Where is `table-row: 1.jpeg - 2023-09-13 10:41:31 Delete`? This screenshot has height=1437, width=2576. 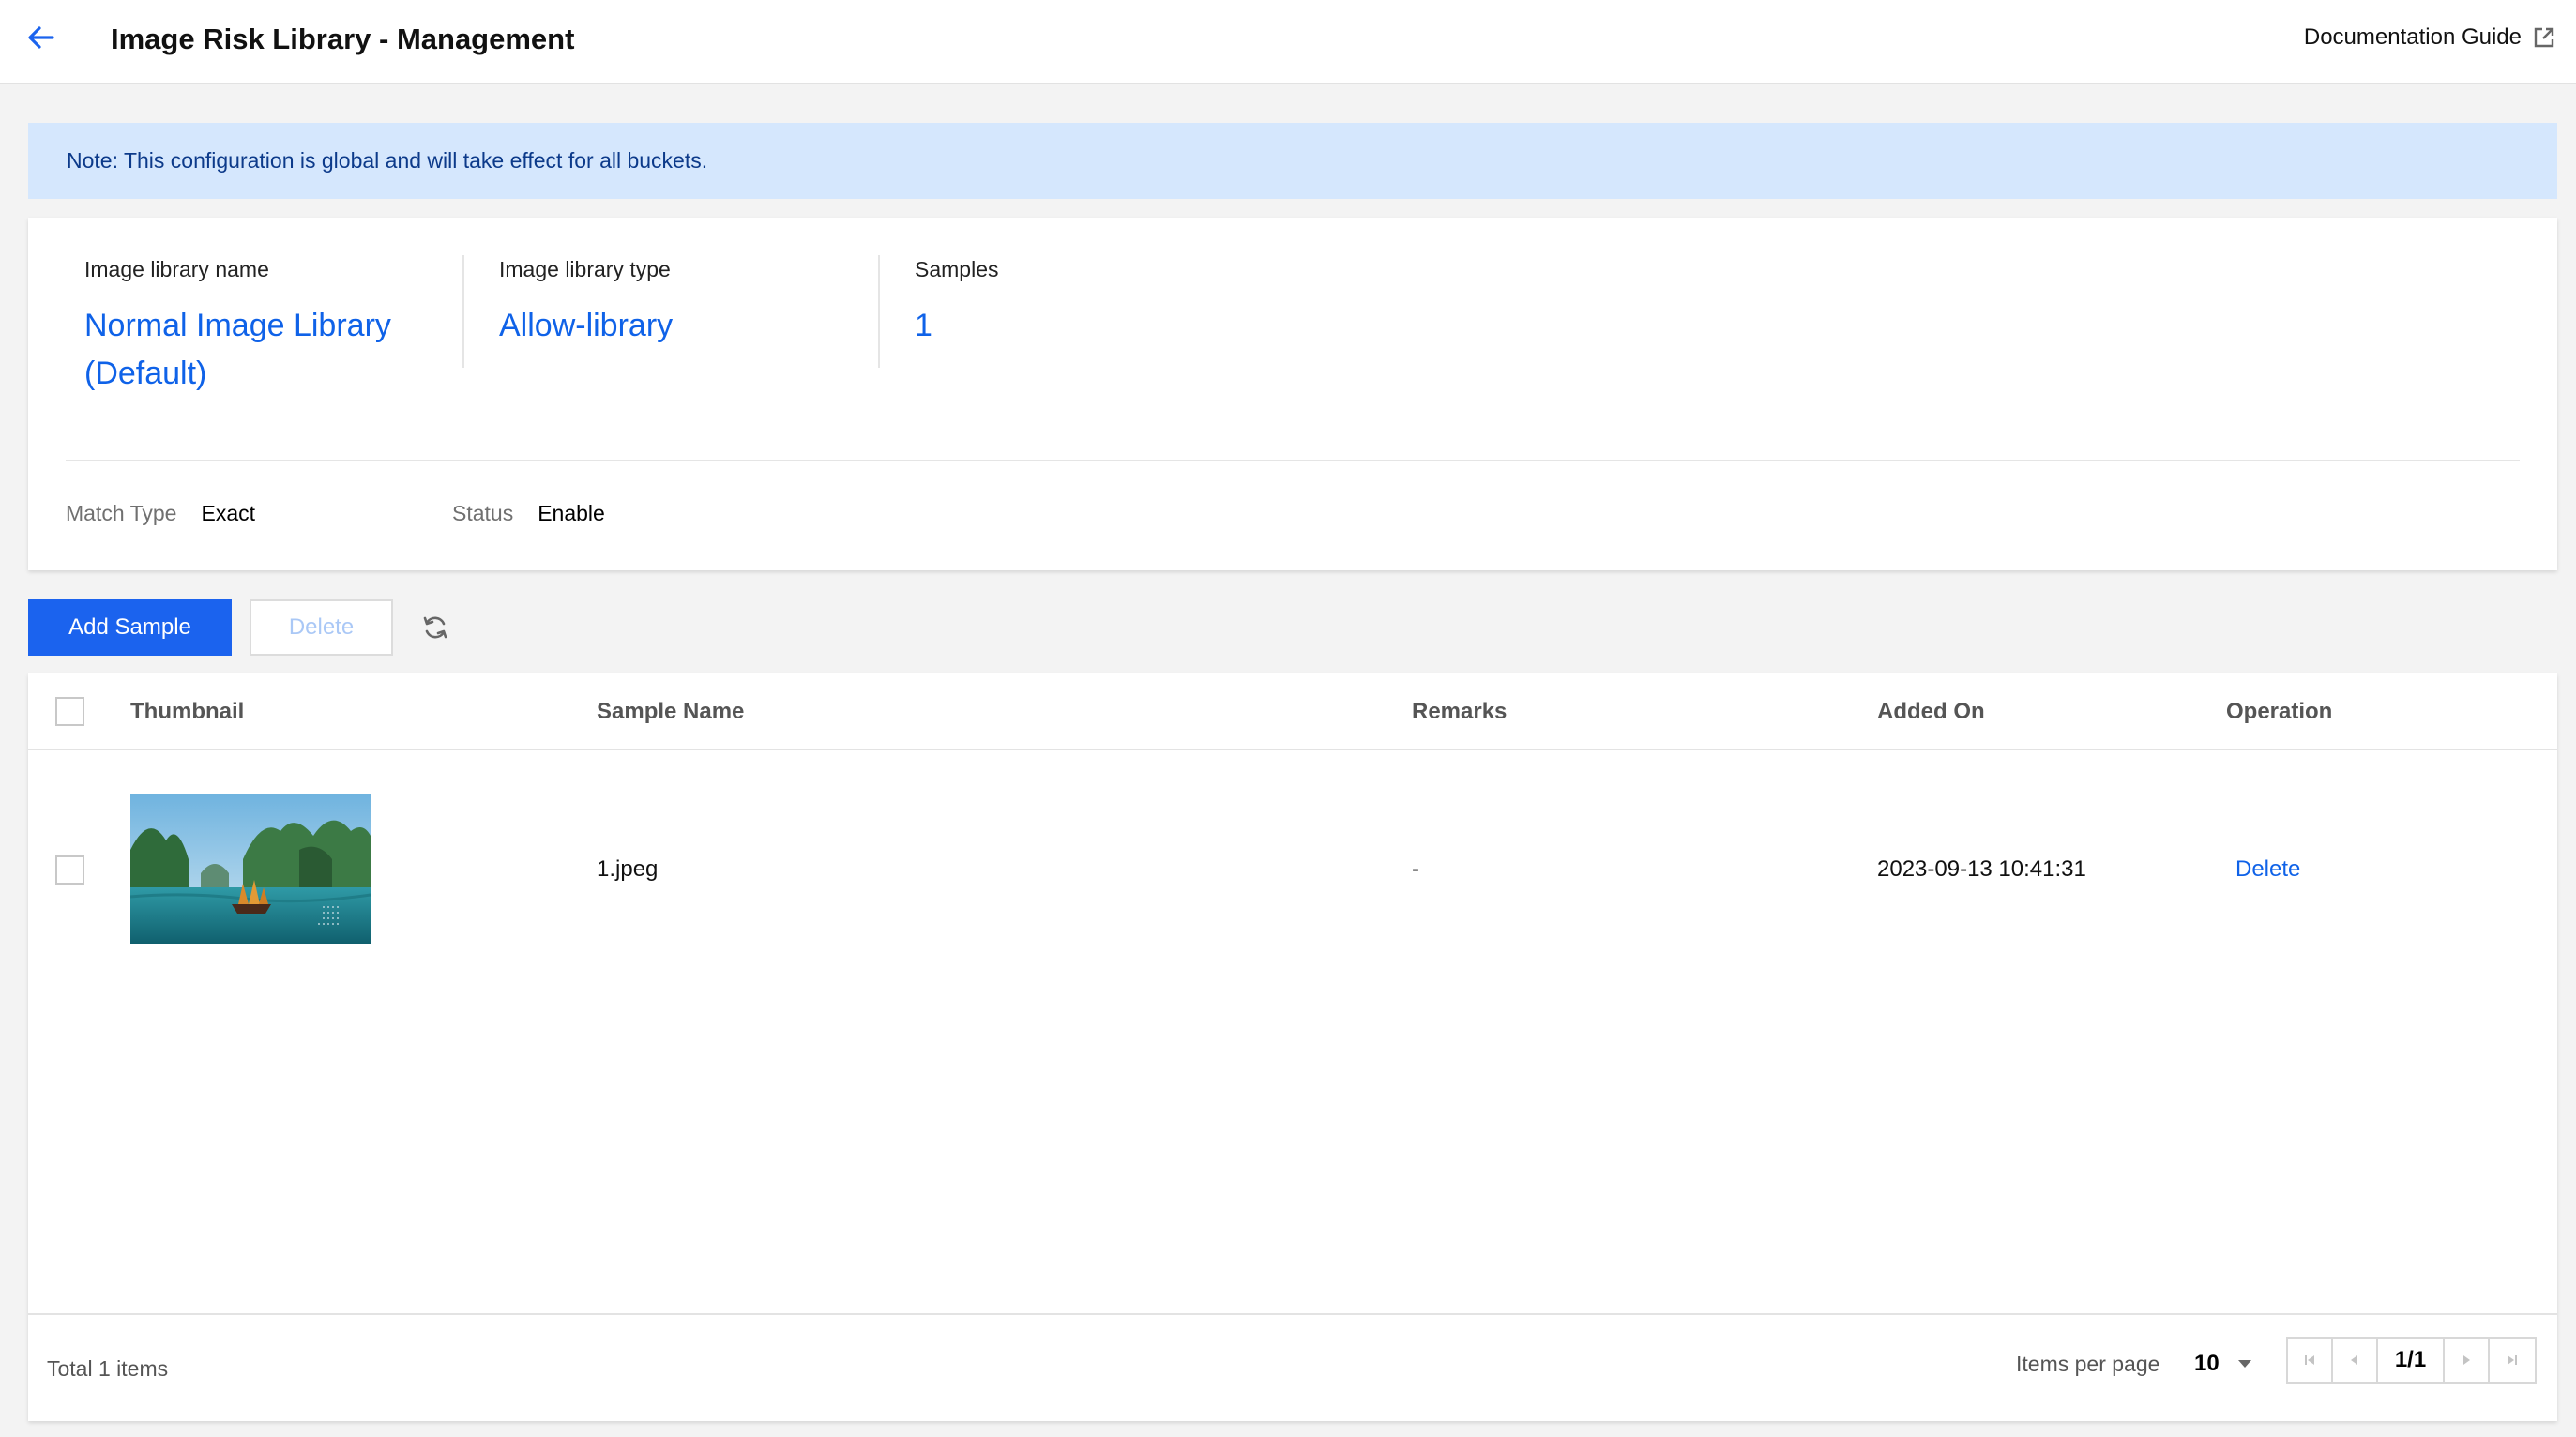
table-row: 1.jpeg - 2023-09-13 10:41:31 Delete is located at coordinates (1292, 853).